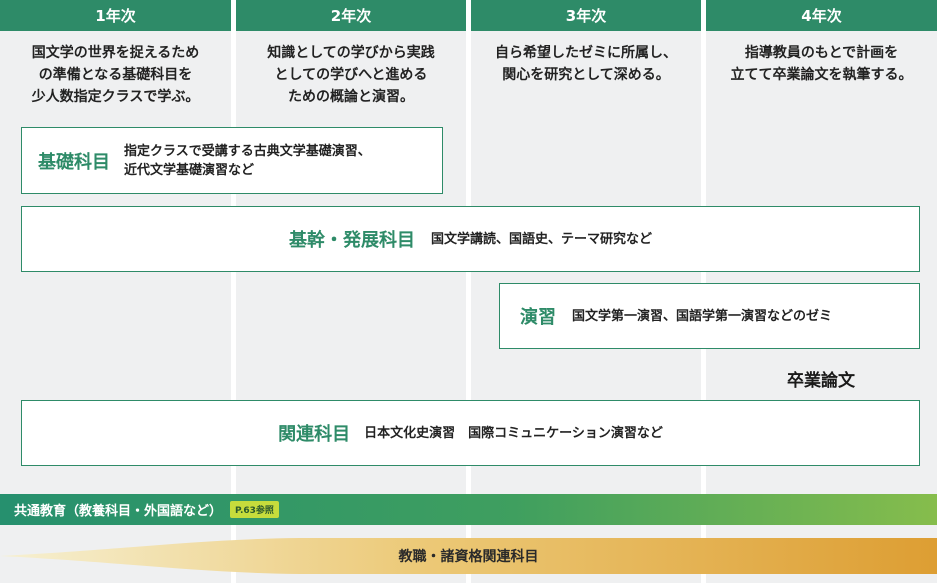 The image size is (937, 583). I want to click on core-course-title: 基幹・発展科目, so click(351, 240).